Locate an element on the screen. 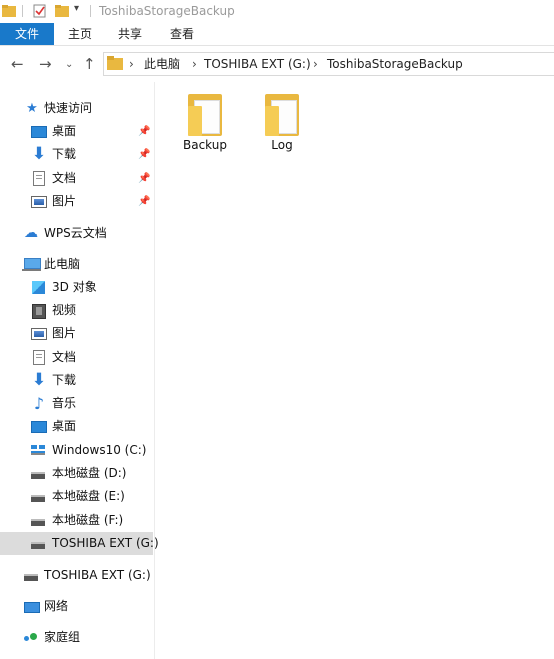  sidebar-item-label: 视频 is located at coordinates (64, 310).